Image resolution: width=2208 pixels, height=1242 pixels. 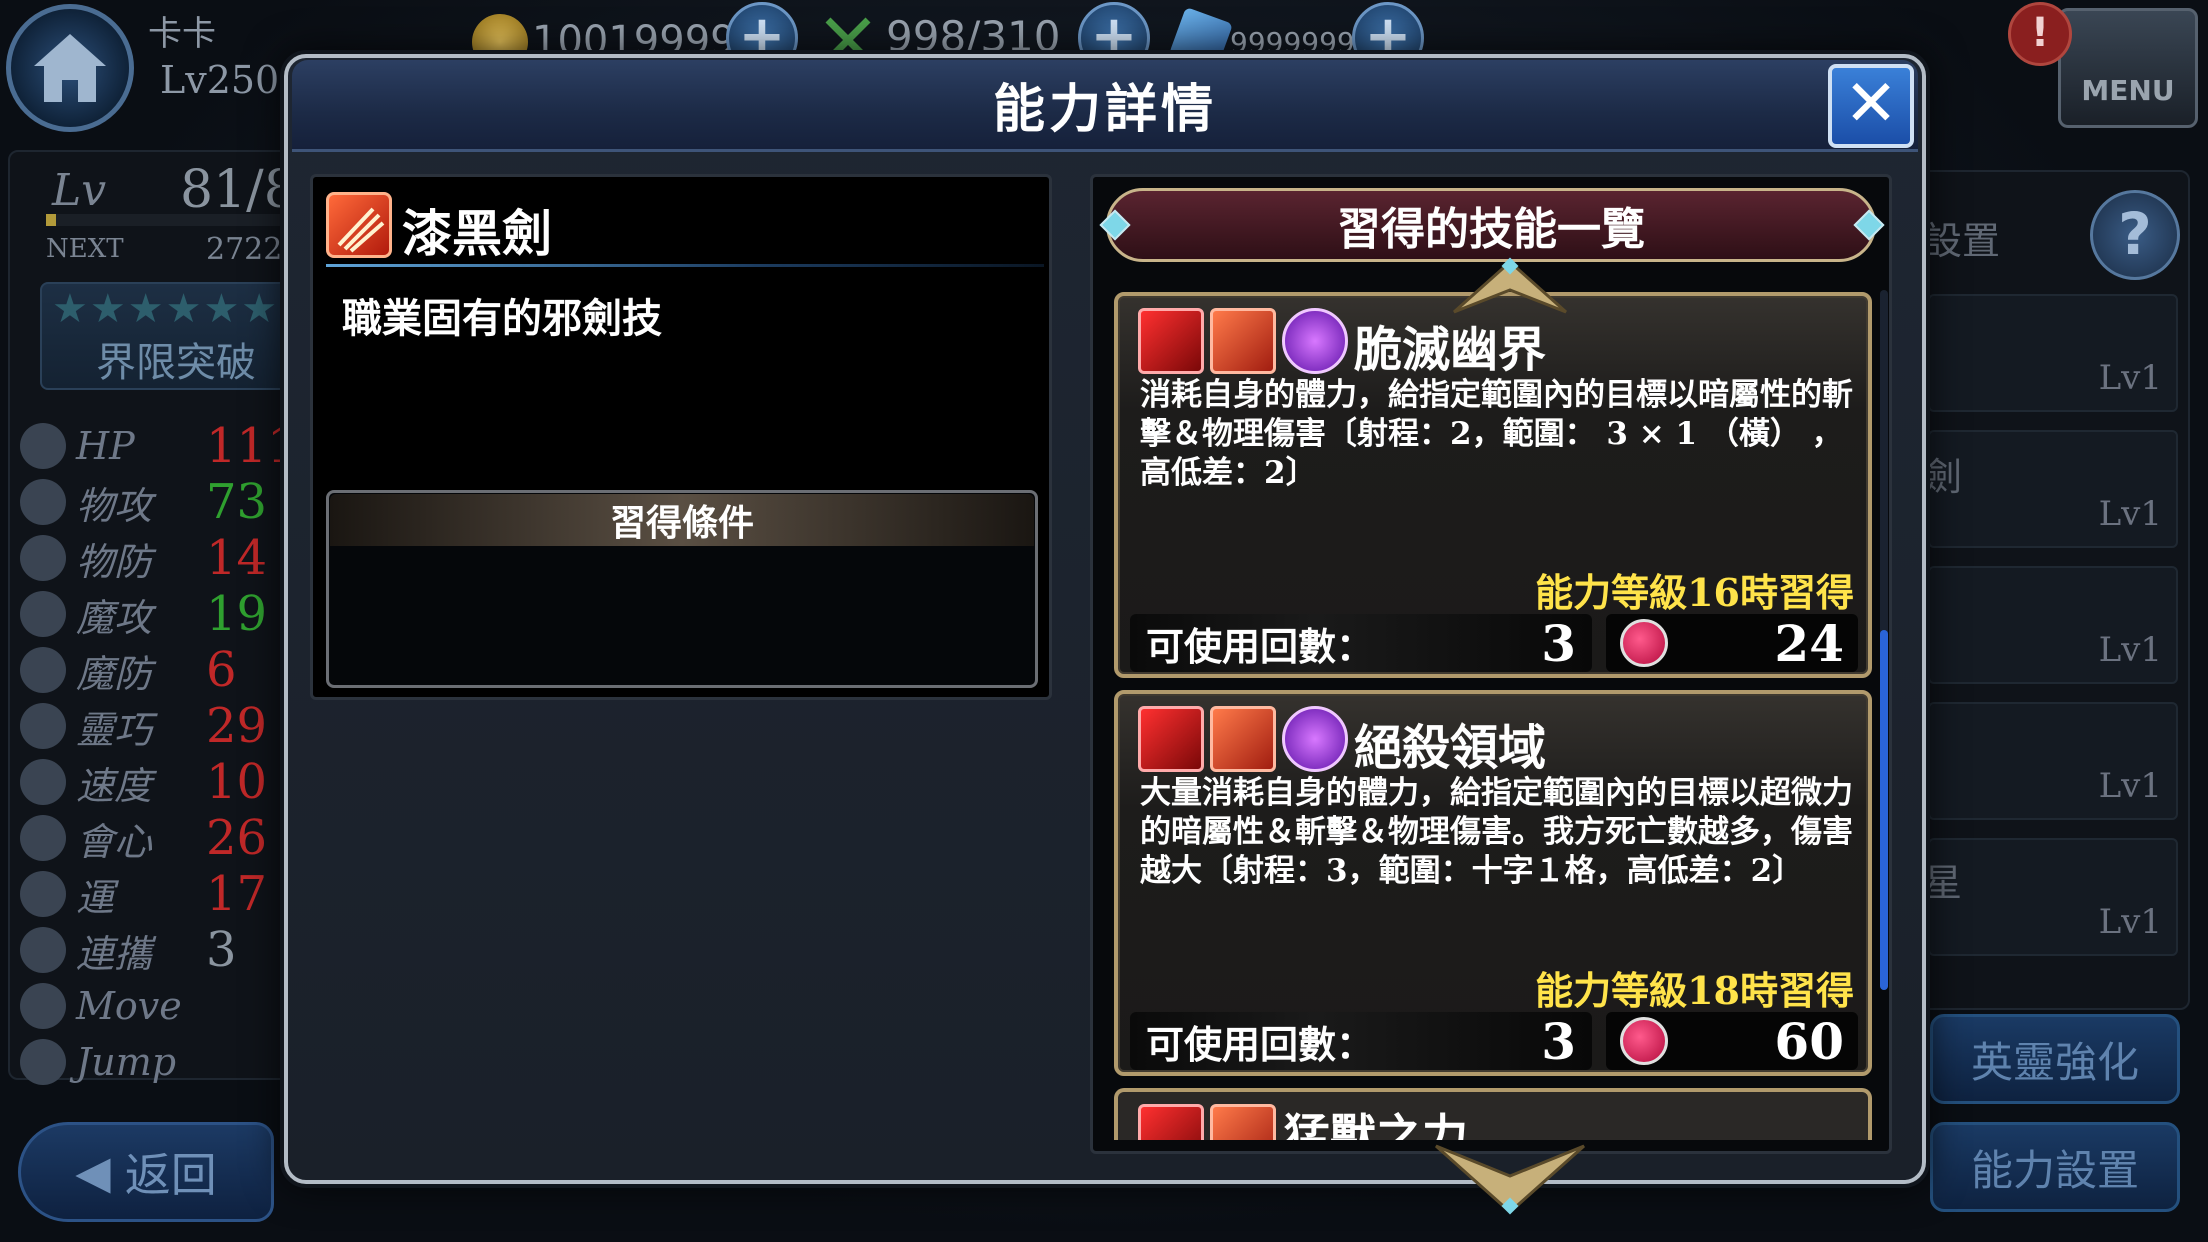 I want to click on exp-bar, so click(x=166, y=220).